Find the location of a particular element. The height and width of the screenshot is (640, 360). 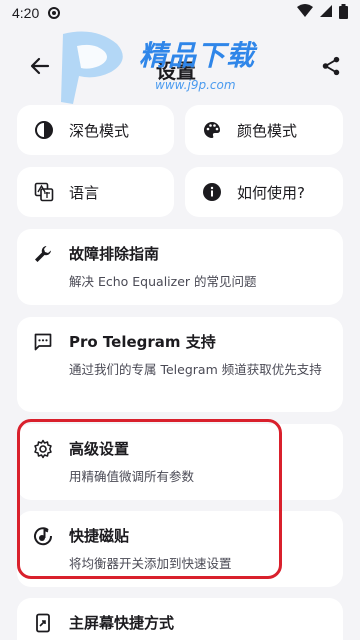

tile-dark-mode: 深色模式 is located at coordinates (95, 130).